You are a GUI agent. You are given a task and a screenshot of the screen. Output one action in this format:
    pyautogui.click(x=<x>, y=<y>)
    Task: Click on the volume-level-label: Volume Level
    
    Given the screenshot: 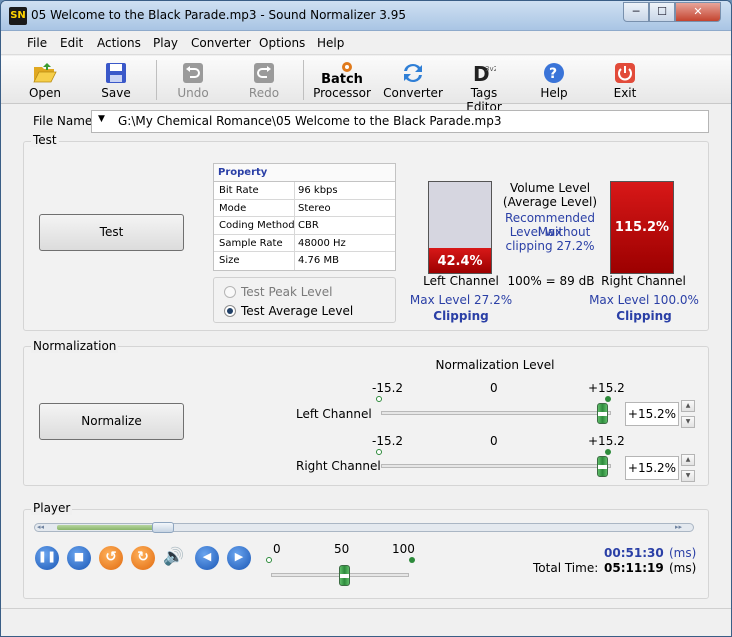 What is the action you would take?
    pyautogui.click(x=550, y=188)
    